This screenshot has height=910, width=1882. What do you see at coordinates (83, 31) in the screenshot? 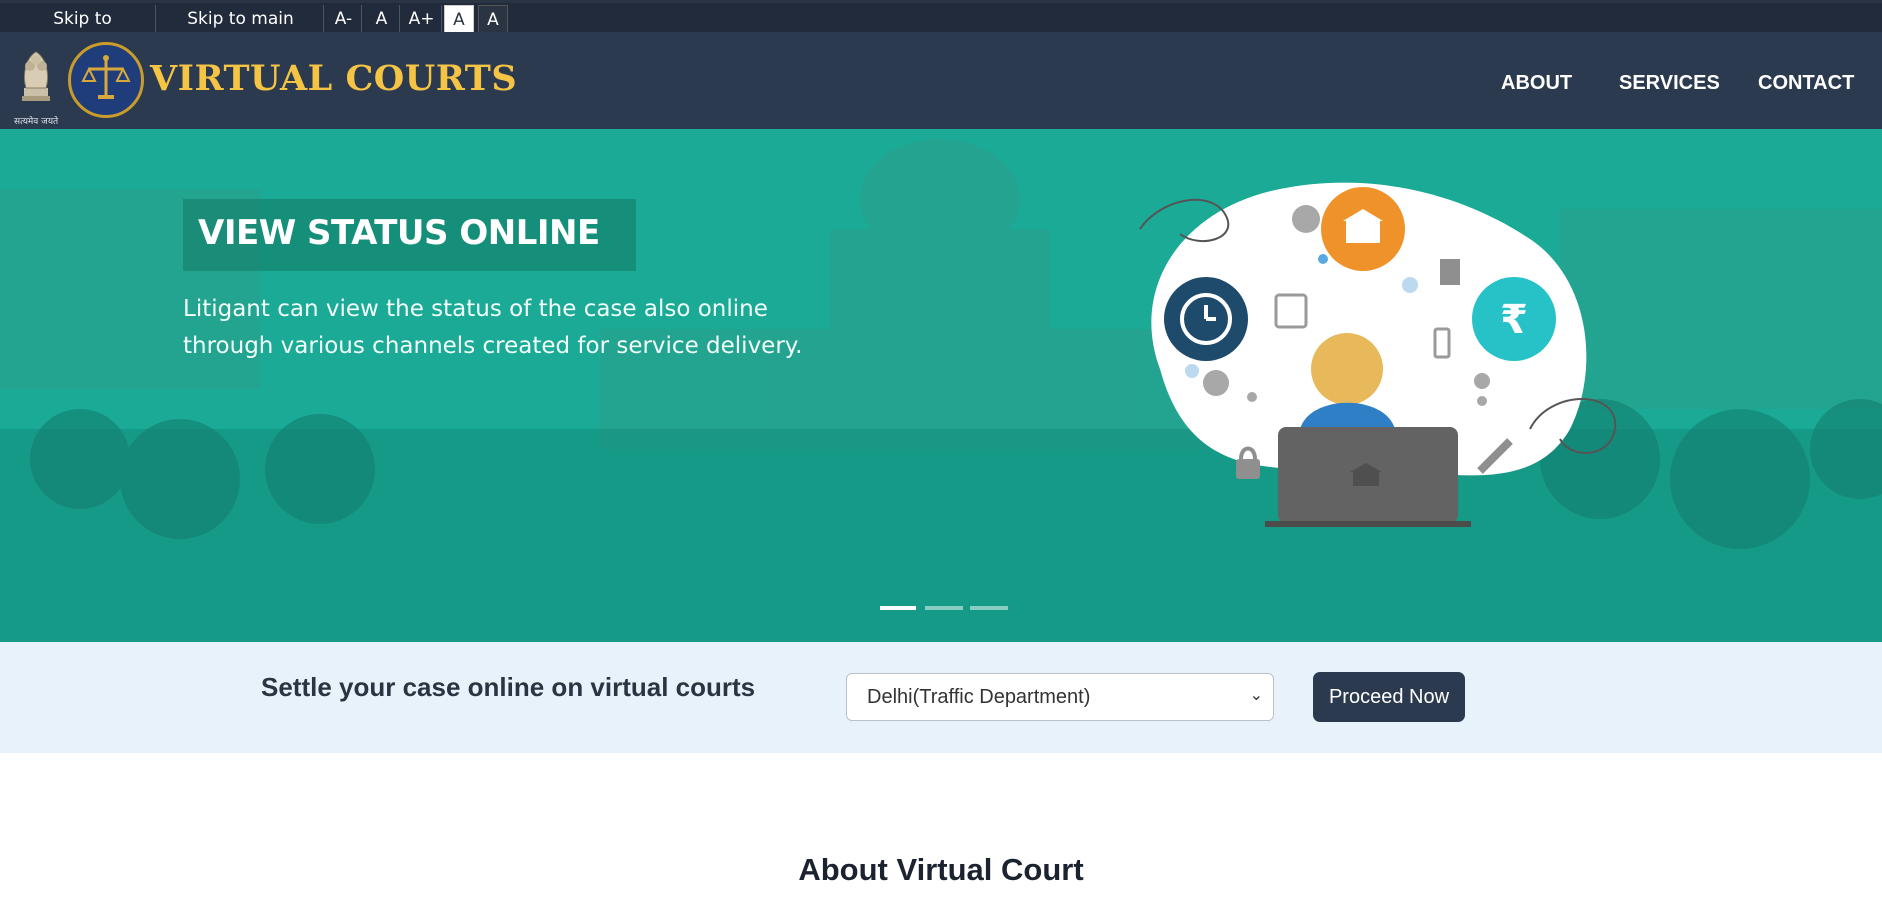
I see `skip-to-navigation-link: Skip to navigation` at bounding box center [83, 31].